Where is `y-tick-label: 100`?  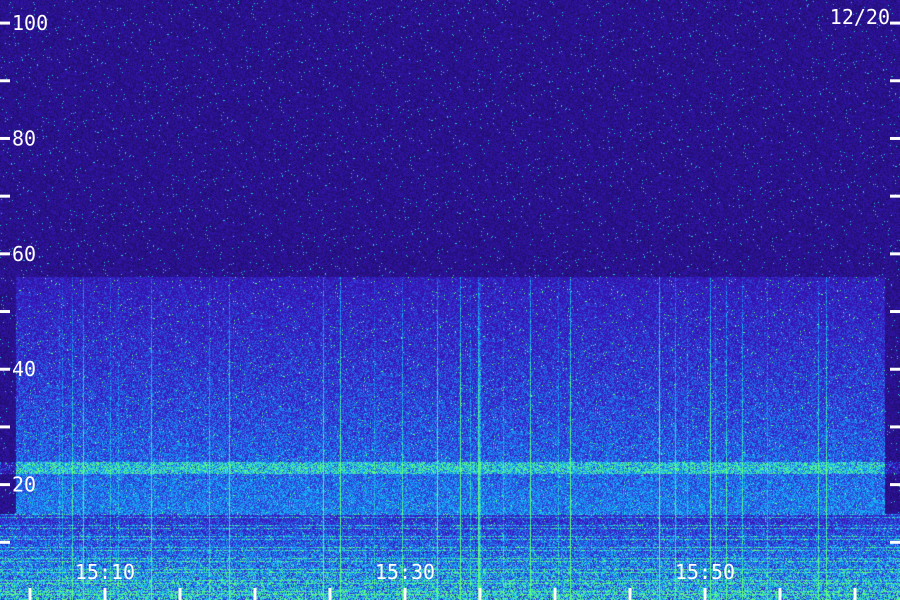
y-tick-label: 100 is located at coordinates (30, 23).